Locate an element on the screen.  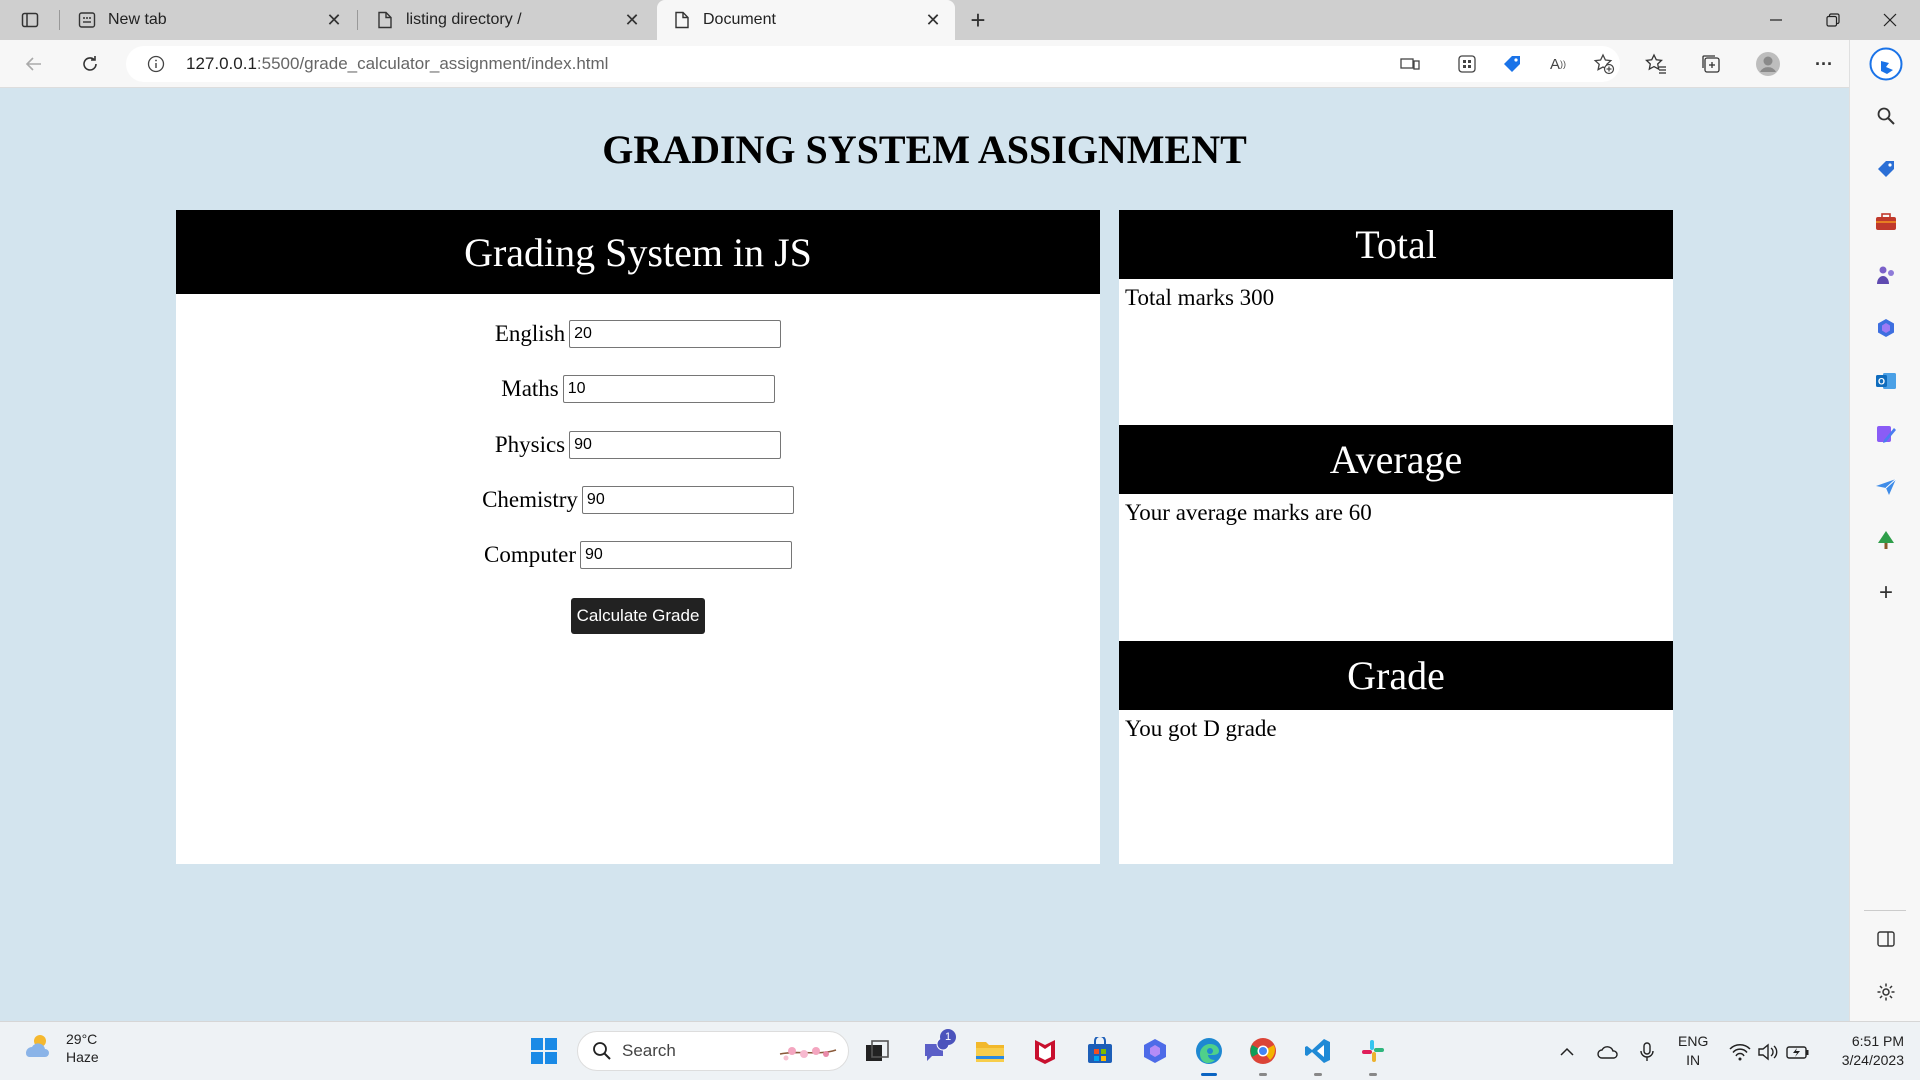
apps-icon is located at coordinates (1467, 64).